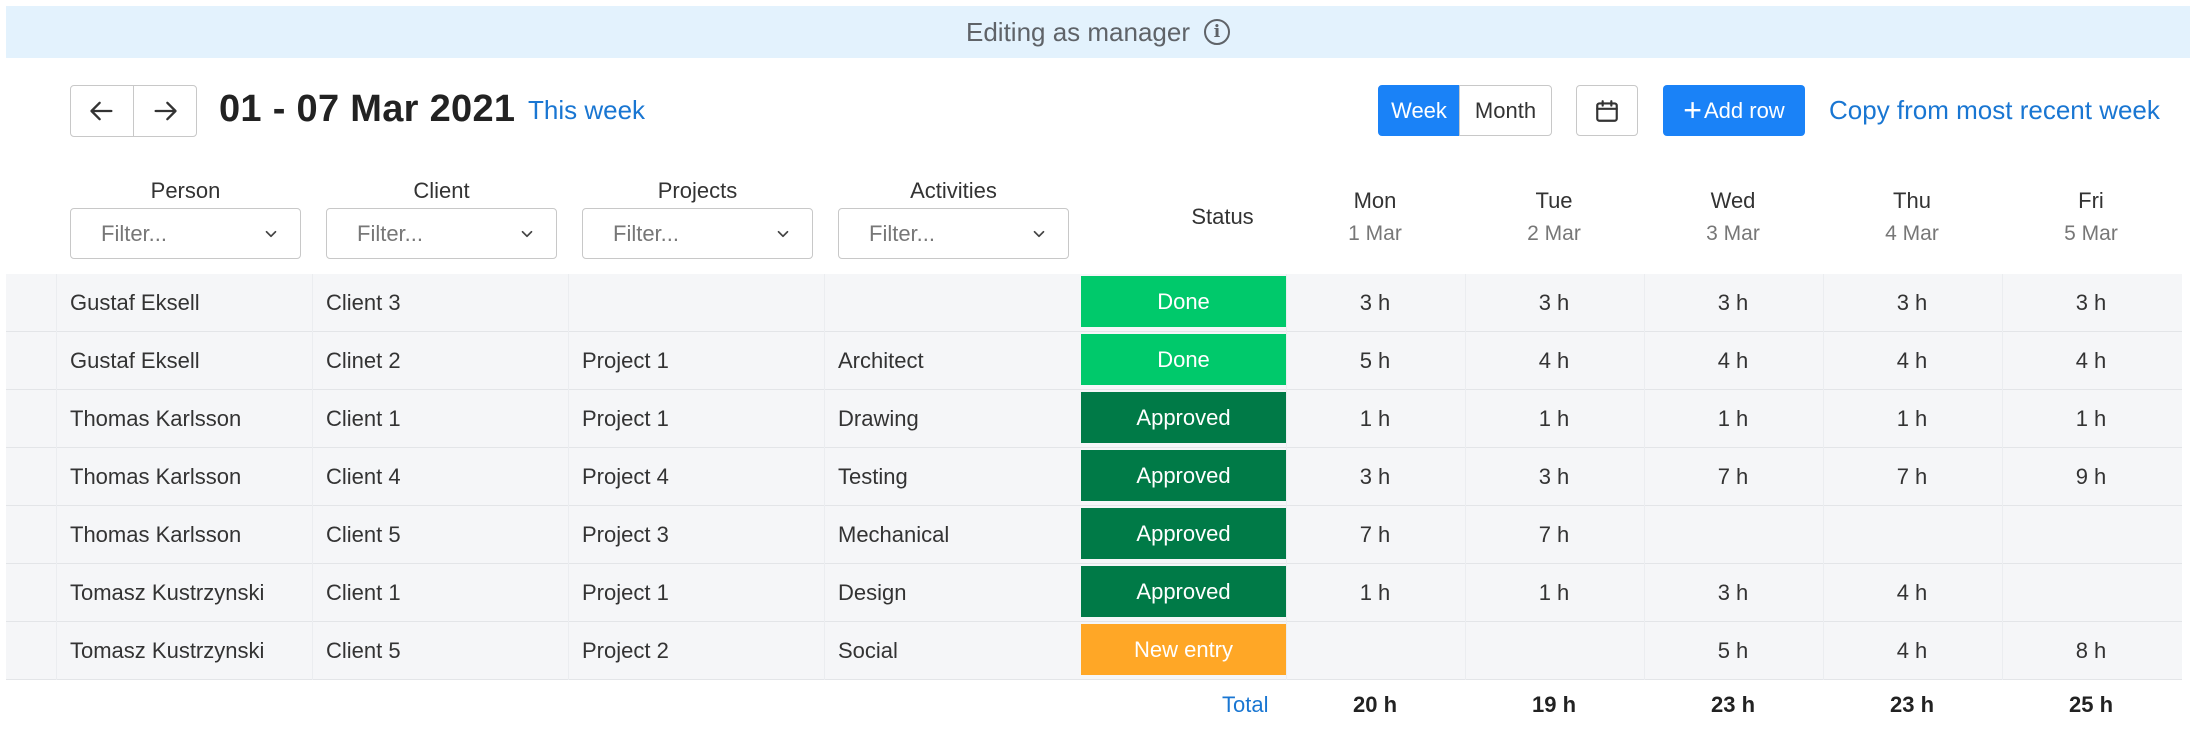  What do you see at coordinates (1994, 110) in the screenshot?
I see `copy-recent-week-link: Copy from most recent week` at bounding box center [1994, 110].